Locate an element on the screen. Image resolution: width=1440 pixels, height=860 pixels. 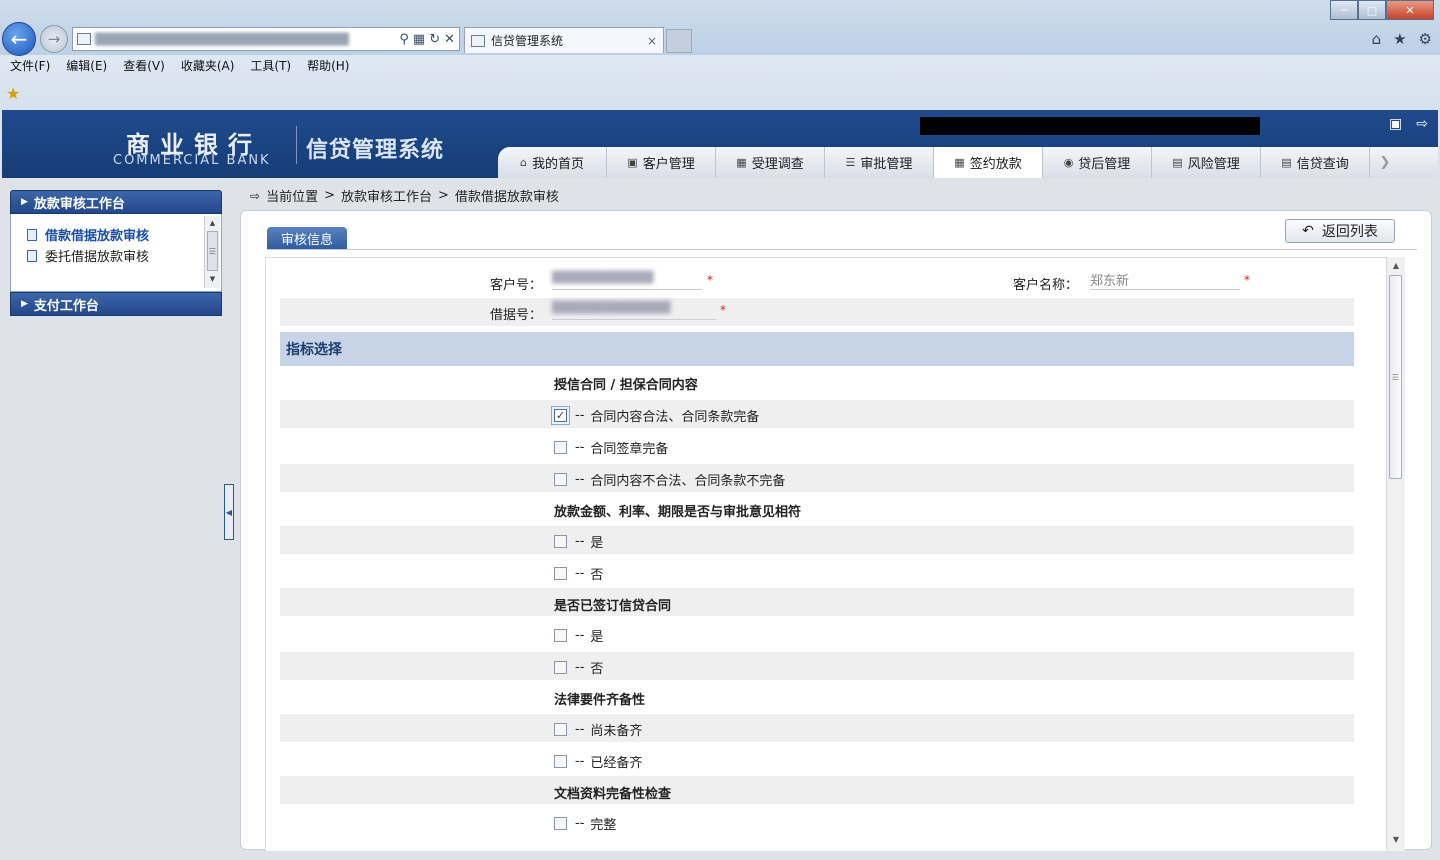
customer-name-field: 郑东新 is located at coordinates (1165, 280).